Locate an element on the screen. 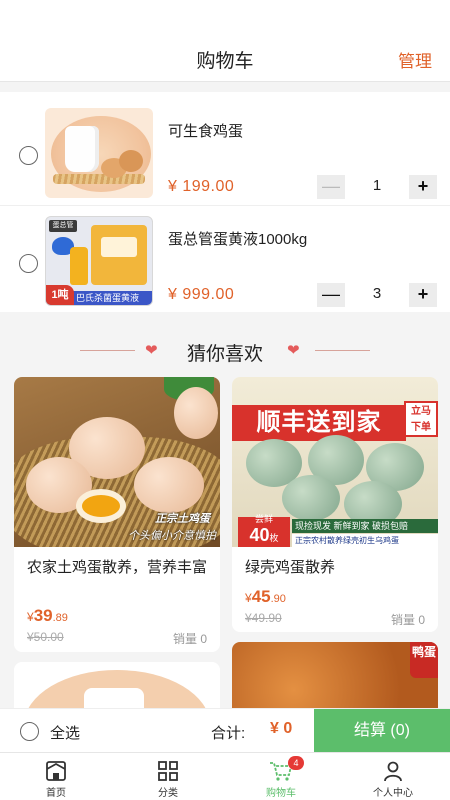 Image resolution: width=450 pixels, height=800 pixels. cart-badge: 4 is located at coordinates (296, 763).